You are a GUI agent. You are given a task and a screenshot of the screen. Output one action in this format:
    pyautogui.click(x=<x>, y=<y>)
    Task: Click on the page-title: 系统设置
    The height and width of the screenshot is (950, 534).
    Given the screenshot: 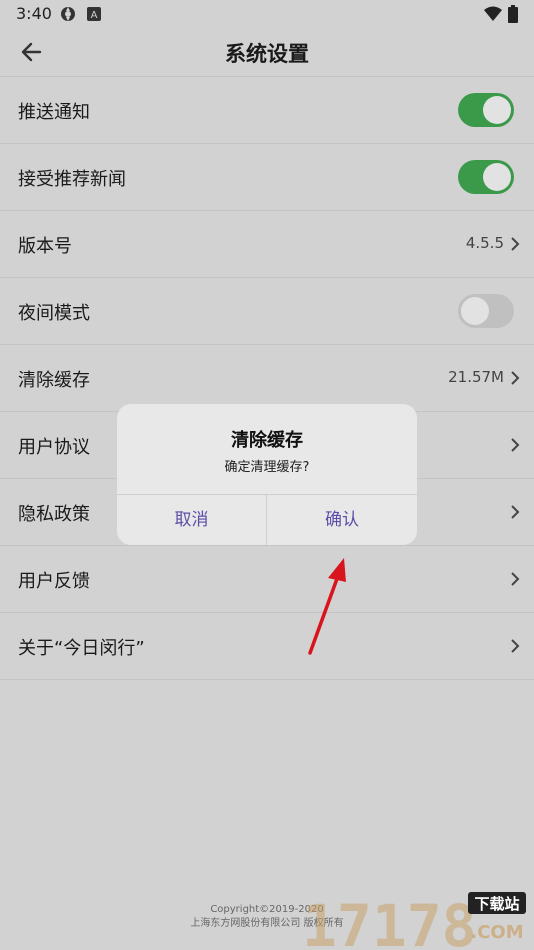 What is the action you would take?
    pyautogui.click(x=267, y=54)
    